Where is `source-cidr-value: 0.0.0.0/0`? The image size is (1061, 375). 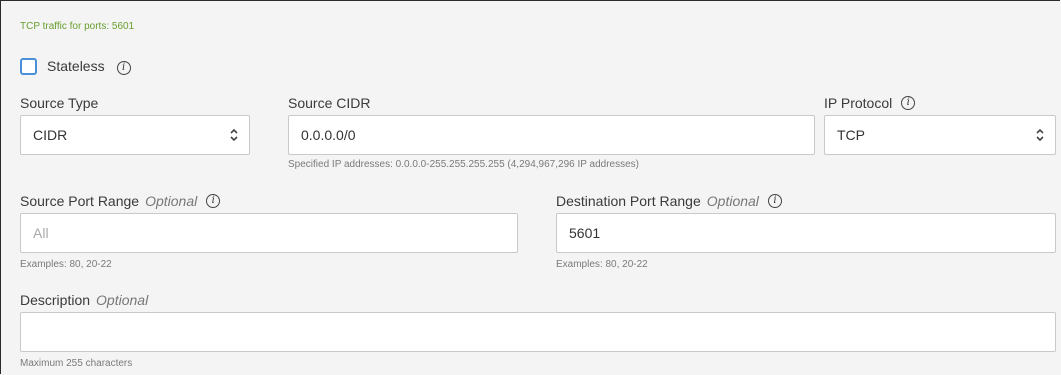 source-cidr-value: 0.0.0.0/0 is located at coordinates (328, 135).